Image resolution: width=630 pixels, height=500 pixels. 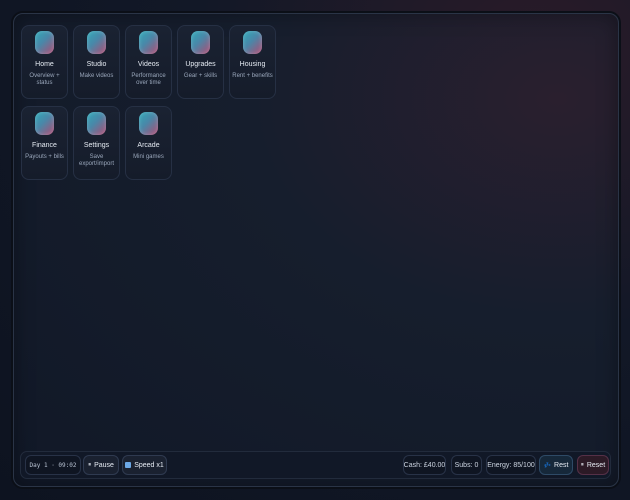 I want to click on app-tile-title: Housing, so click(x=252, y=64).